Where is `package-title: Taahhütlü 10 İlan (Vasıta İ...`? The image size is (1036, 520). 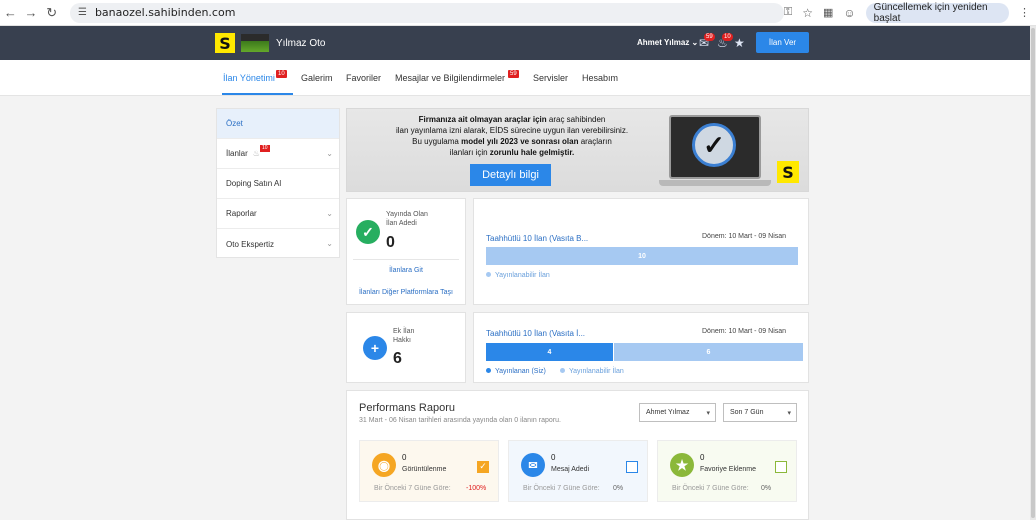 package-title: Taahhütlü 10 İlan (Vasıta İ... is located at coordinates (535, 333).